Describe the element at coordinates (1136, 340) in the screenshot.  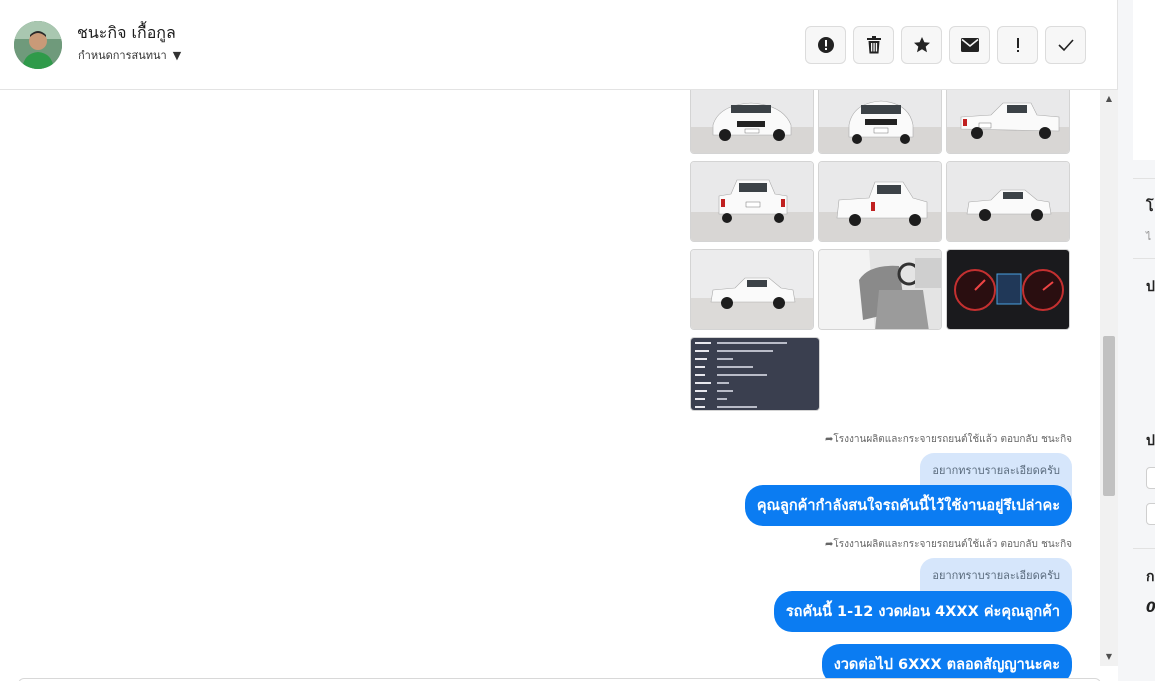
I see `customer-info-panel: โ ไ ป ป ก 0` at that location.